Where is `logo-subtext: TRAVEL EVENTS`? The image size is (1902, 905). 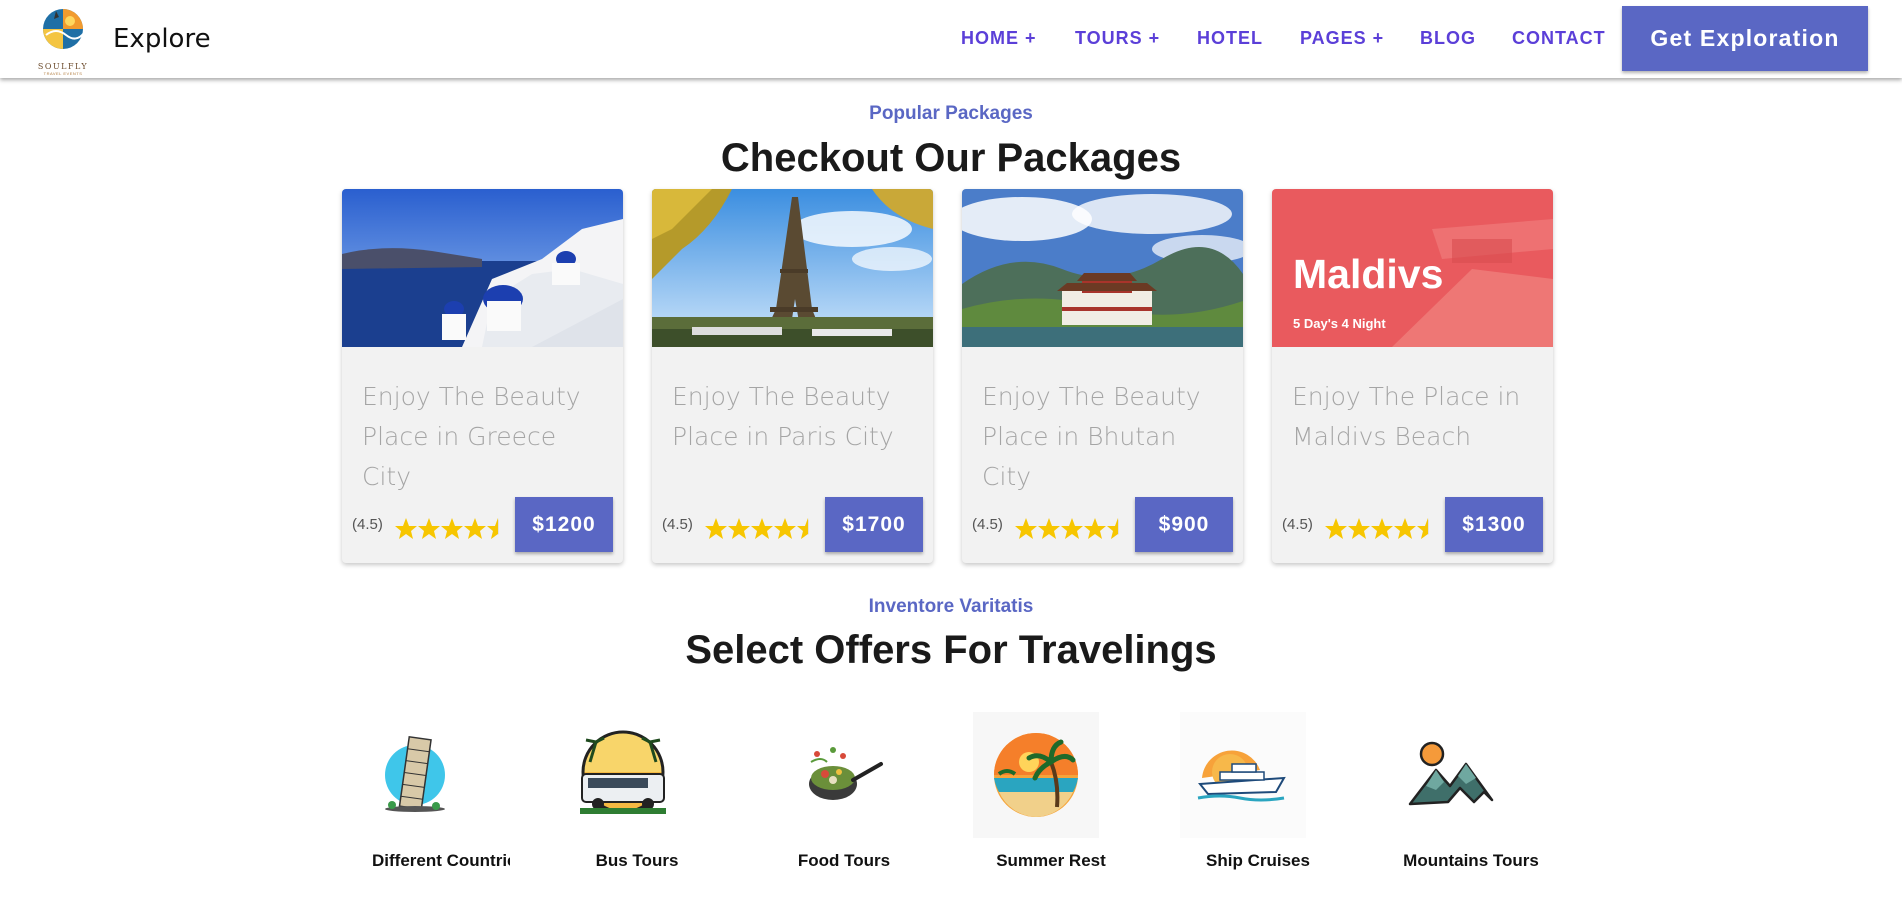
logo-subtext: TRAVEL EVENTS is located at coordinates (63, 73).